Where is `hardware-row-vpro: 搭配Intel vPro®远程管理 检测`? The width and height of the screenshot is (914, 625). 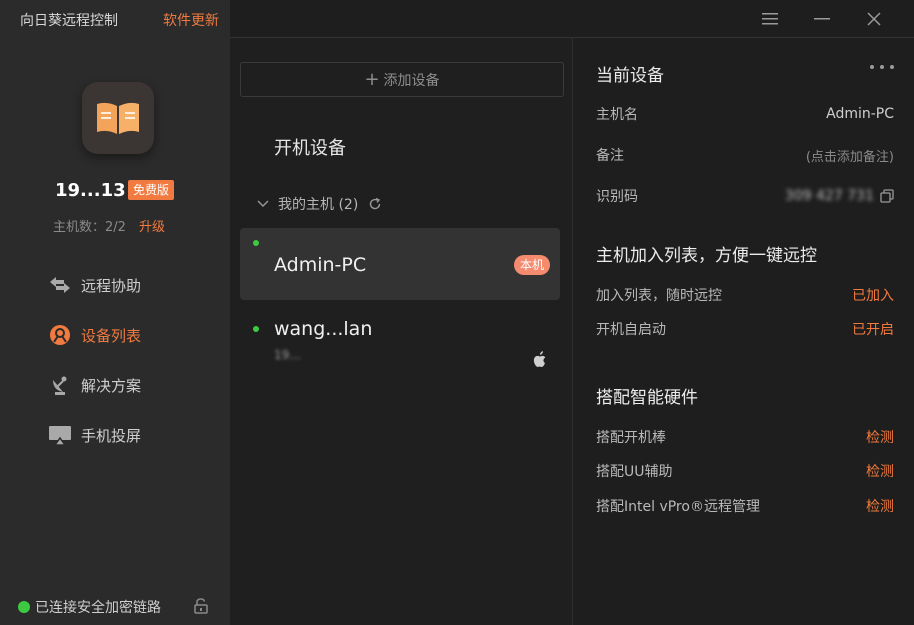
hardware-row-vpro: 搭配Intel vPro®远程管理 检测 is located at coordinates (745, 506).